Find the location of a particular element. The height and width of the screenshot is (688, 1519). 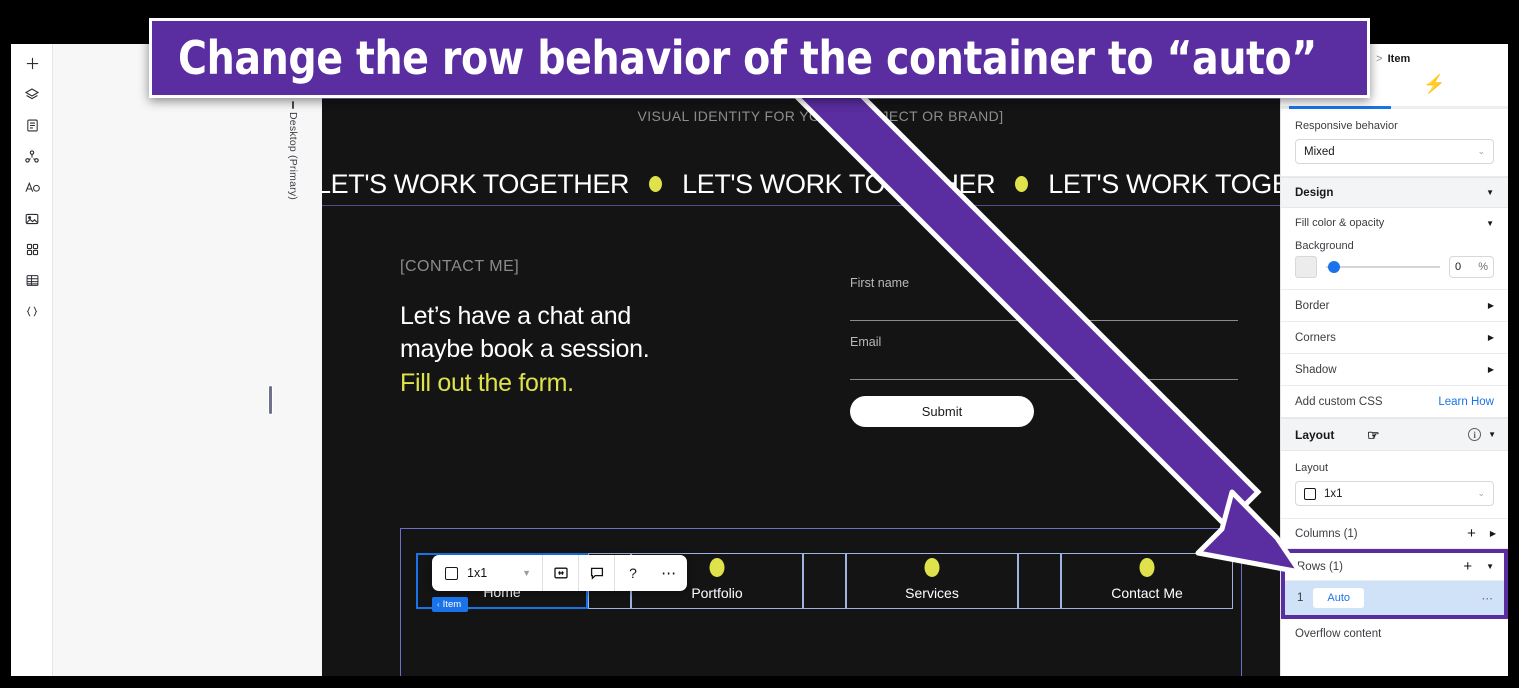

border-row: Border ▶ is located at coordinates (1394, 306).